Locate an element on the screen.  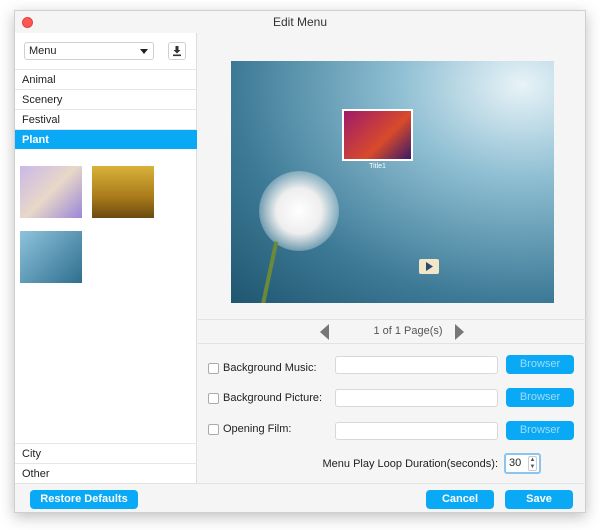
category-plant: Plant is located at coordinates (106, 139).